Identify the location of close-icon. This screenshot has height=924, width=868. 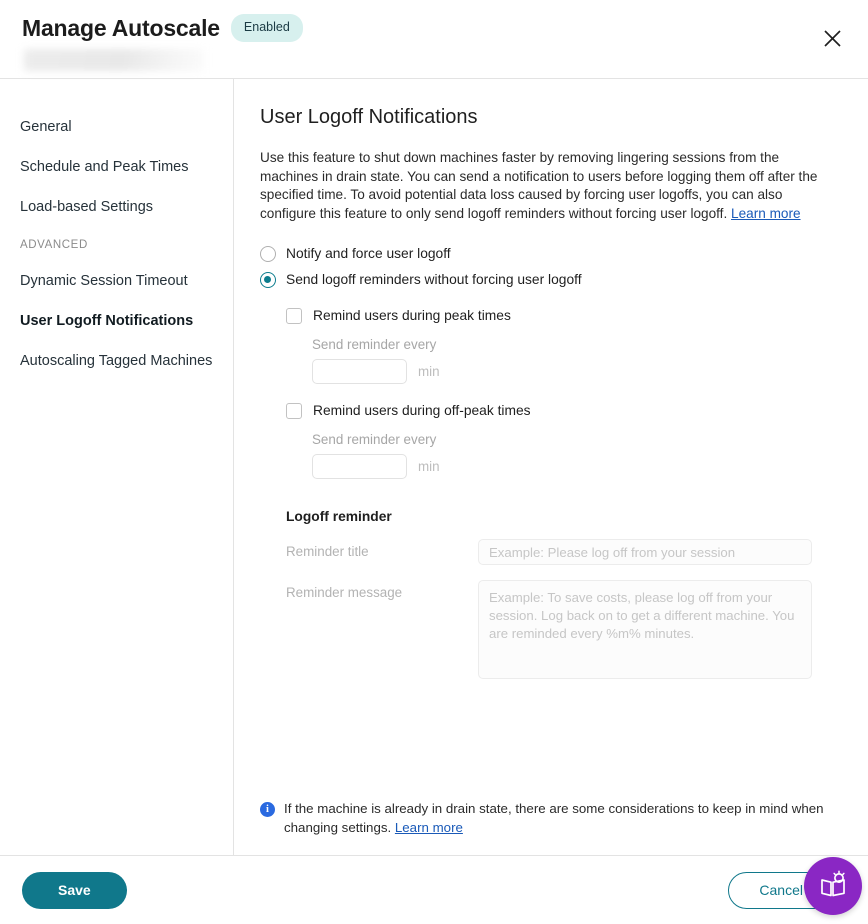
(832, 38).